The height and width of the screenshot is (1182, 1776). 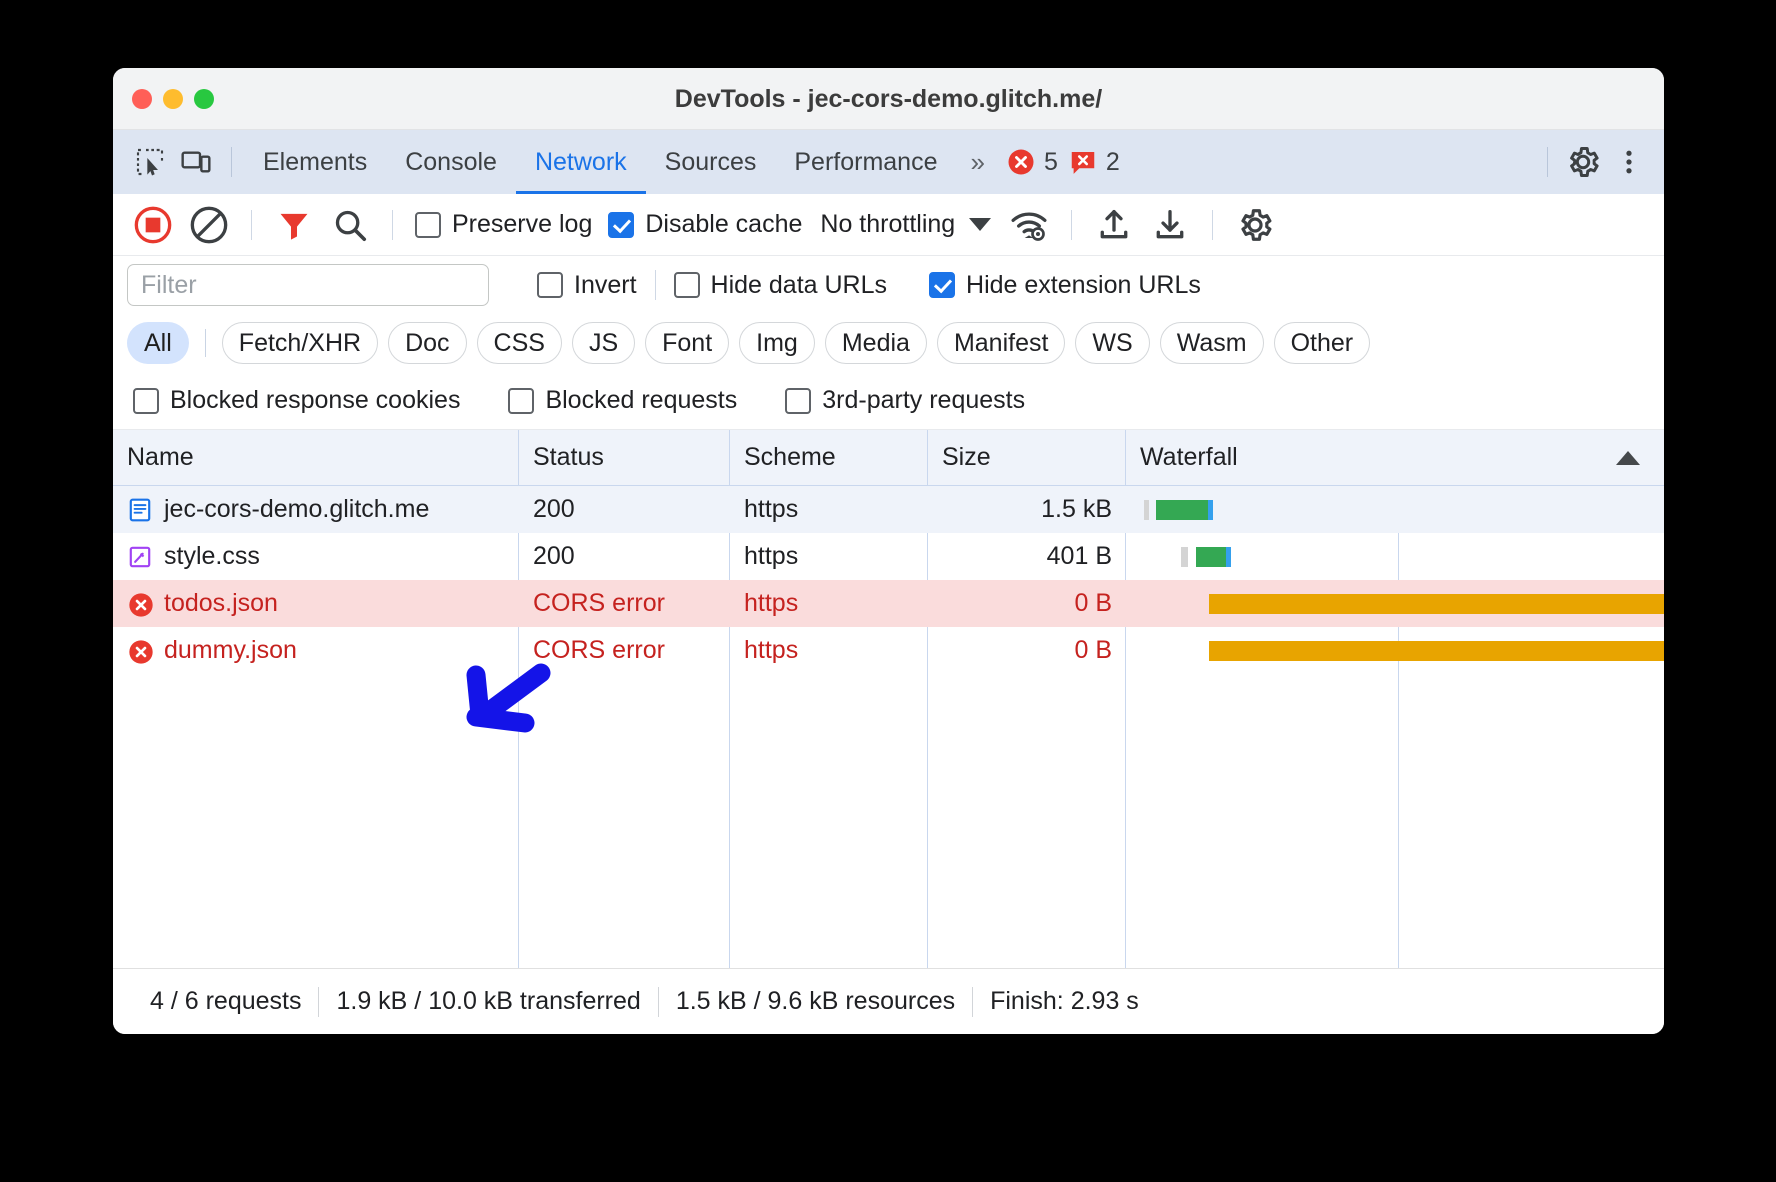 What do you see at coordinates (316, 650) in the screenshot?
I see `request-name-cell: dummy.json` at bounding box center [316, 650].